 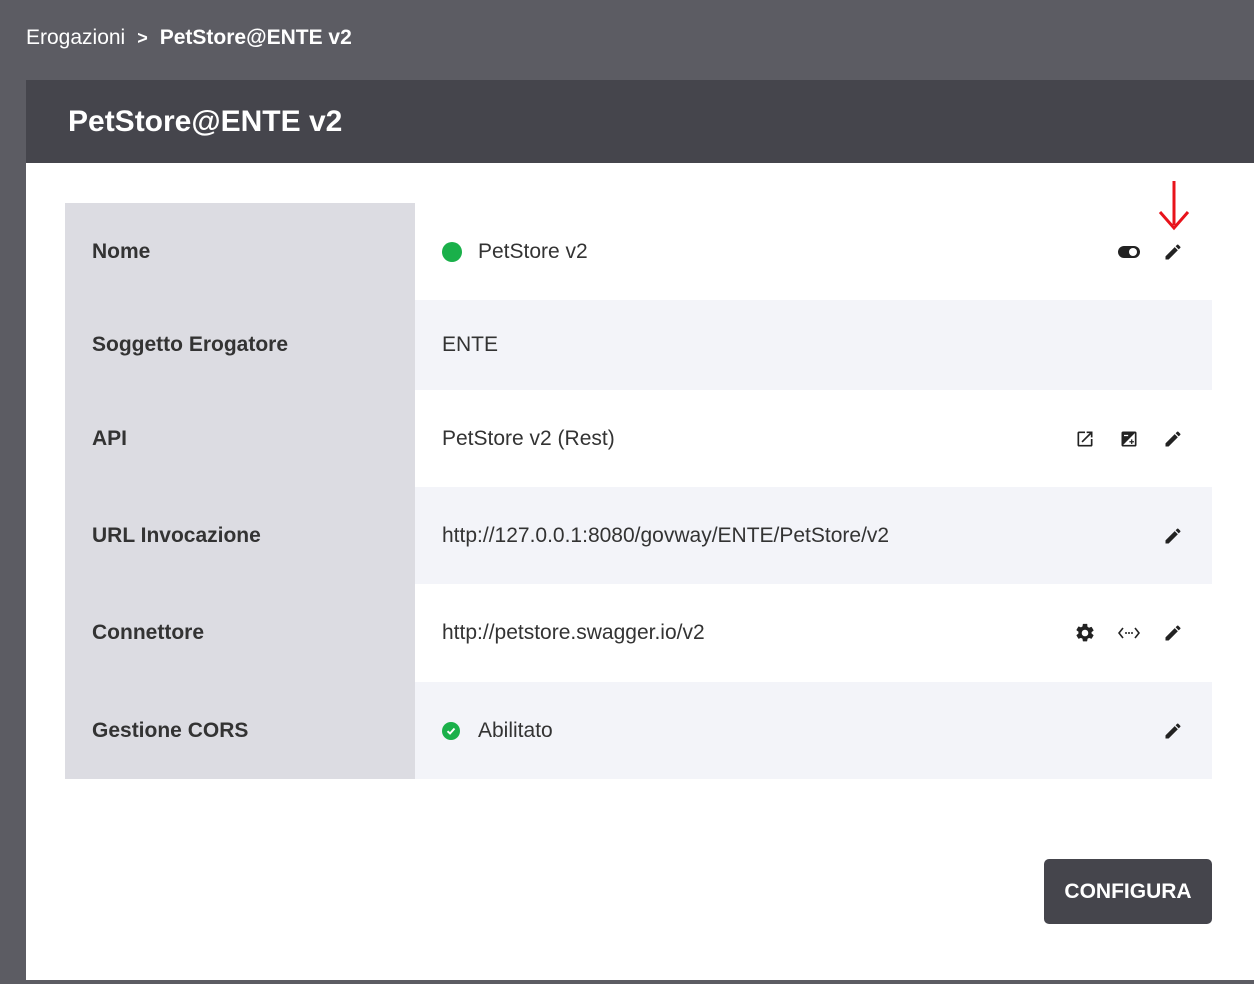 What do you see at coordinates (813, 438) in the screenshot?
I see `row-value-cell: PetStore v2 (Rest)` at bounding box center [813, 438].